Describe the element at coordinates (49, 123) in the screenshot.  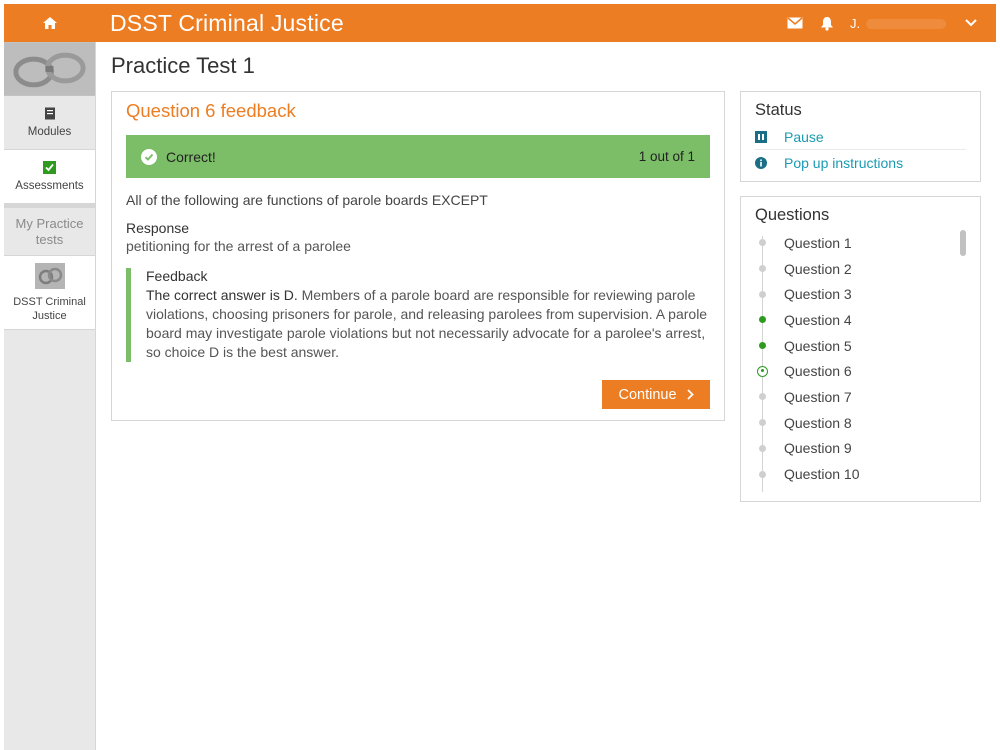
I see `sidebar-item-modules: Modules` at that location.